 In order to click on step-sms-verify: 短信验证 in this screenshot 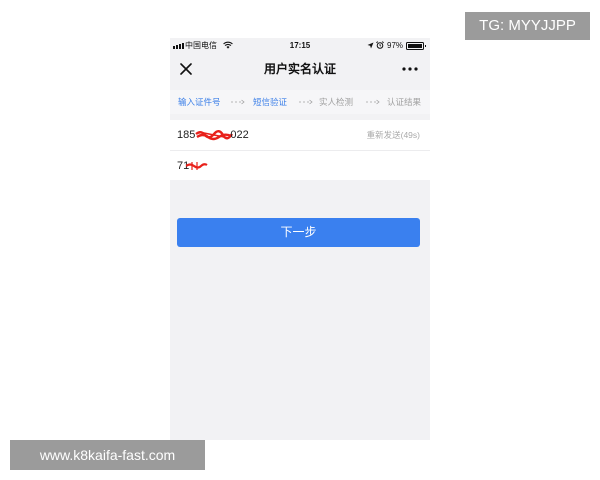, I will do `click(270, 102)`.